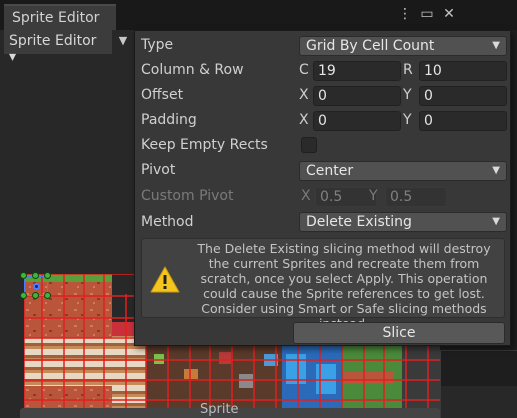 The image size is (517, 418). Describe the element at coordinates (60, 17) in the screenshot. I see `tab-sprite-editor: Sprite Editor` at that location.